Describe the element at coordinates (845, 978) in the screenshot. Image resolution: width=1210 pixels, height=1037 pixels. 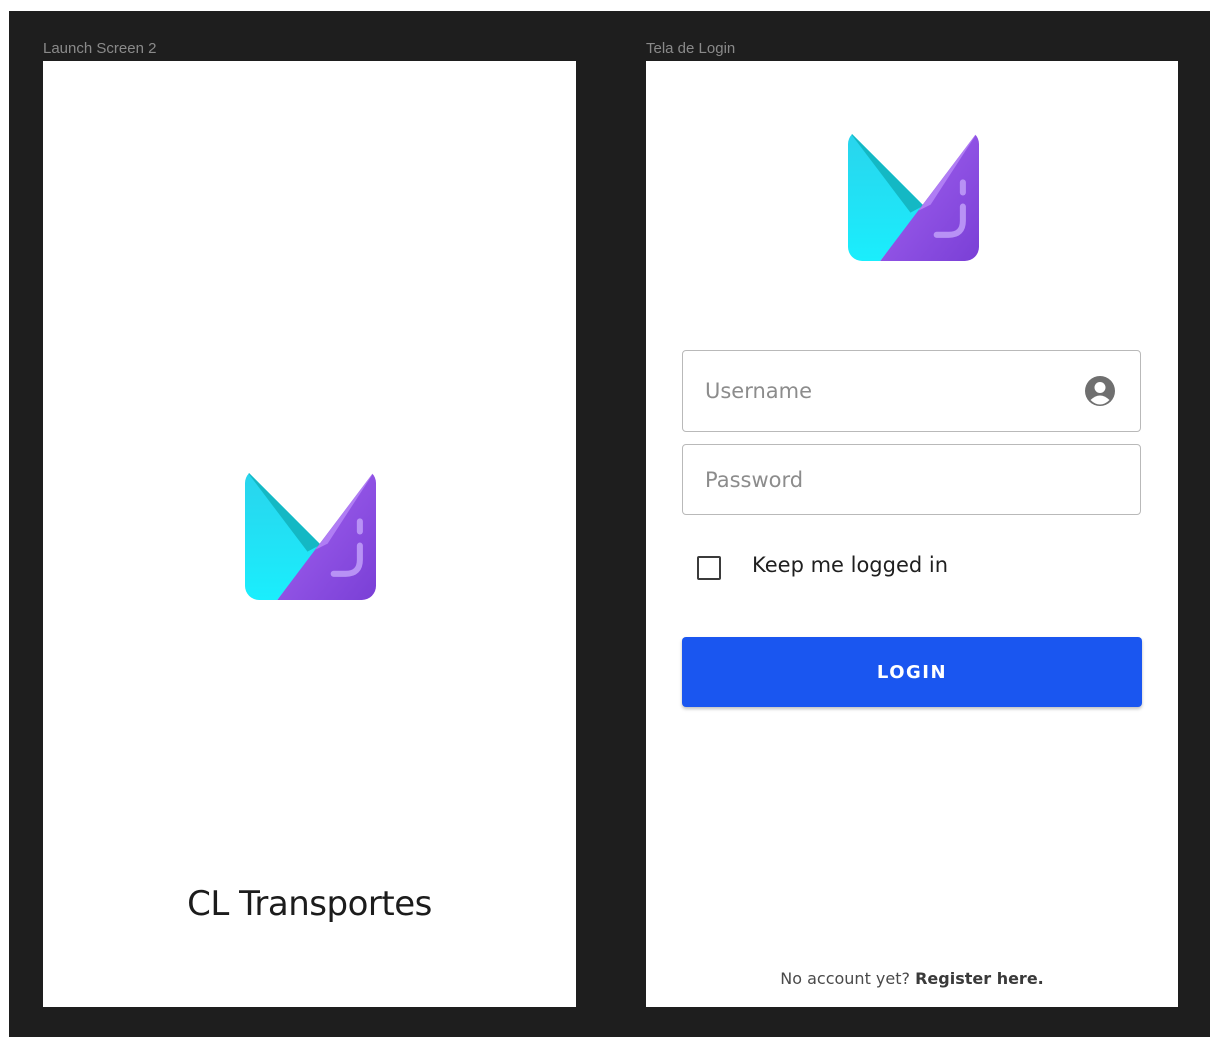
I see `register-prompt-text: No account yet?` at that location.